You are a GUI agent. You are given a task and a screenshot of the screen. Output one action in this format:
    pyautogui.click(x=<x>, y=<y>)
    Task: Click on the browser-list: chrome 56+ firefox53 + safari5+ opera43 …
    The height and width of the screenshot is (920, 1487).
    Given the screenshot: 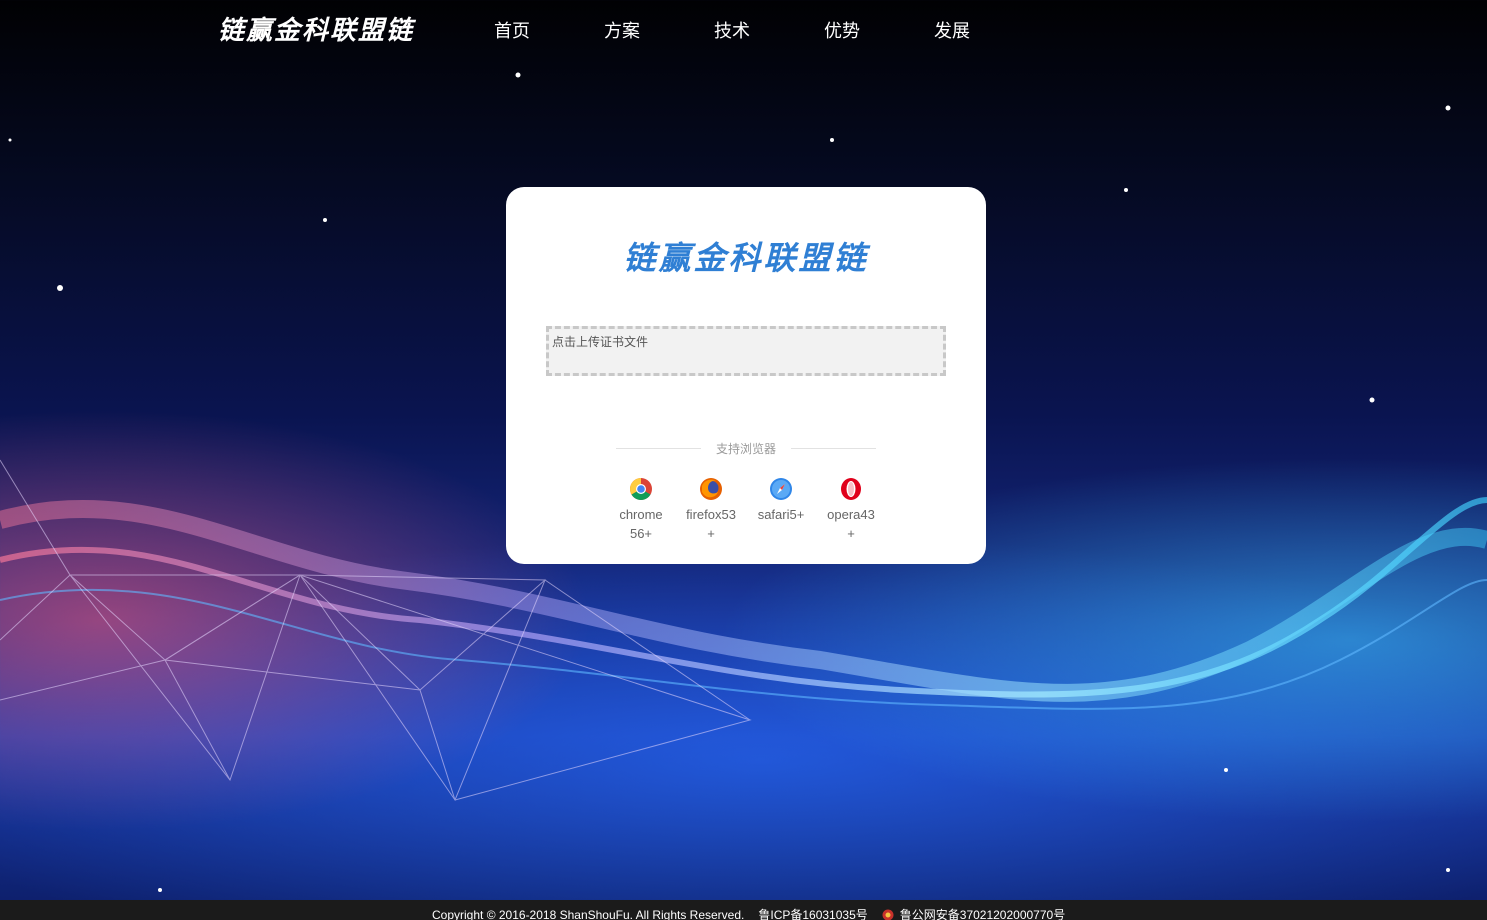 What is the action you would take?
    pyautogui.click(x=746, y=510)
    